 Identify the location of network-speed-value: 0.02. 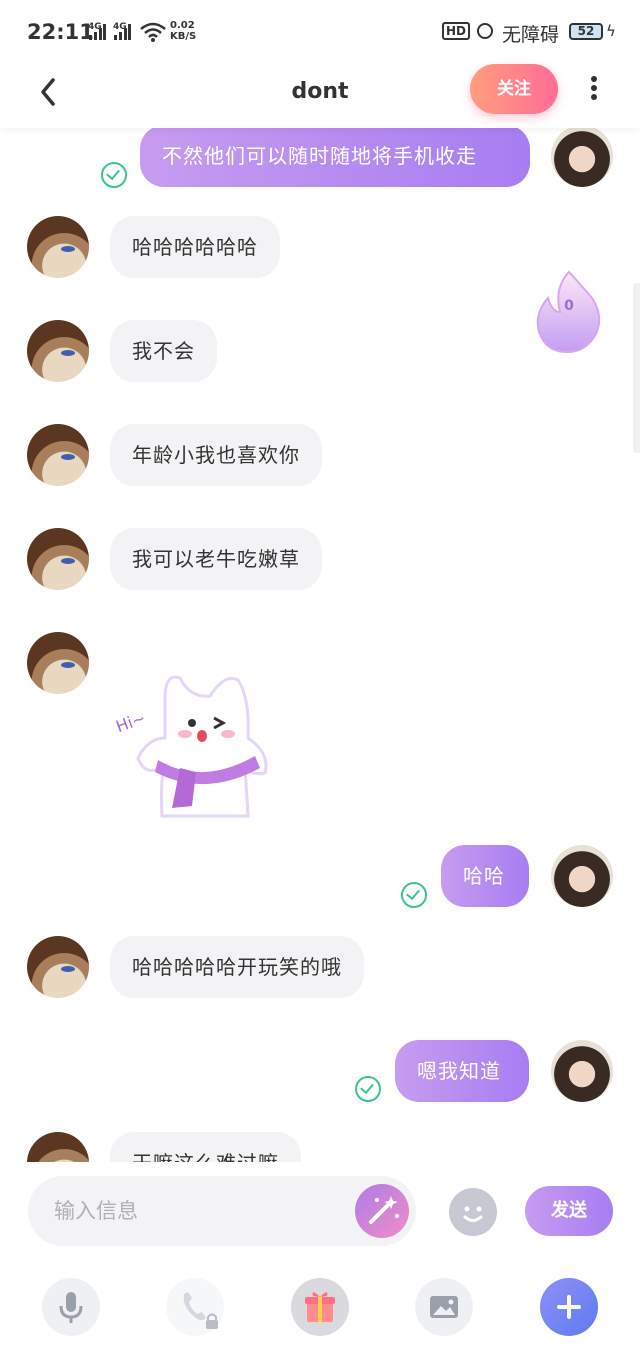
(182, 25).